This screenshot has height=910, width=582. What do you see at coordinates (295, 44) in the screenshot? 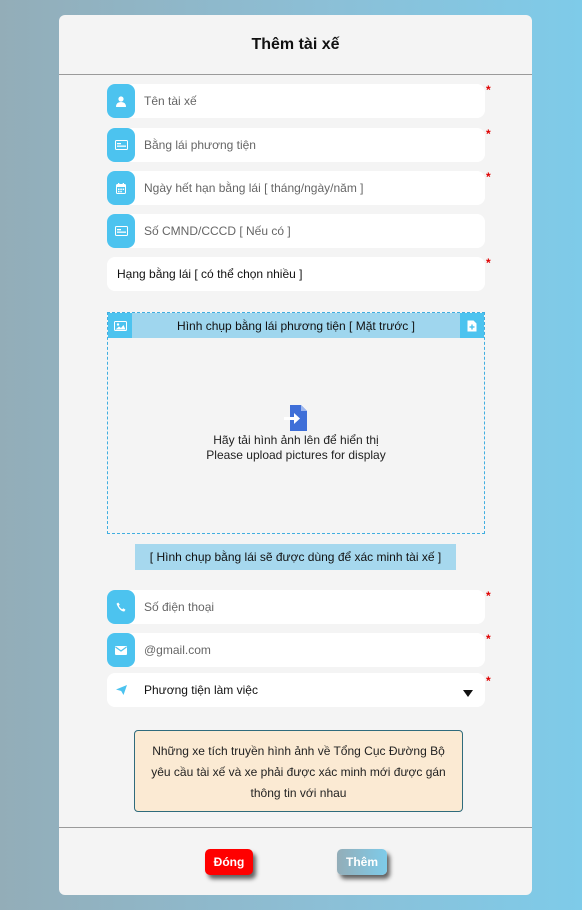
I see `modal-title: Thêm tài xế` at bounding box center [295, 44].